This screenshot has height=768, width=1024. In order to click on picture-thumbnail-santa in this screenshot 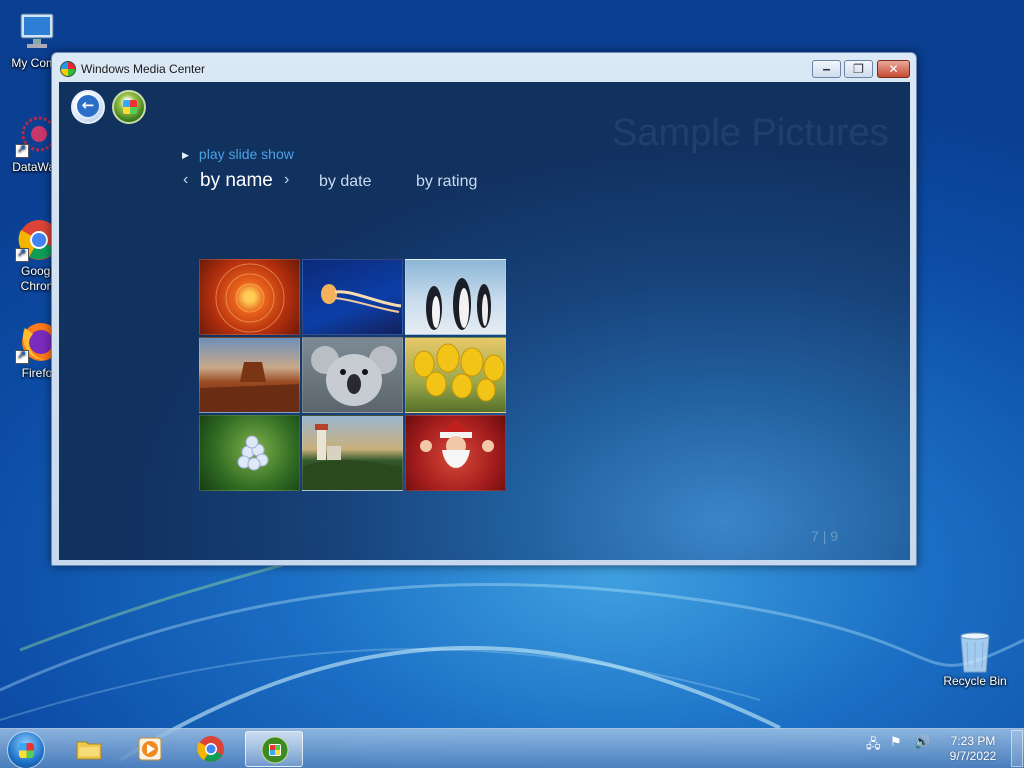, I will do `click(455, 453)`.